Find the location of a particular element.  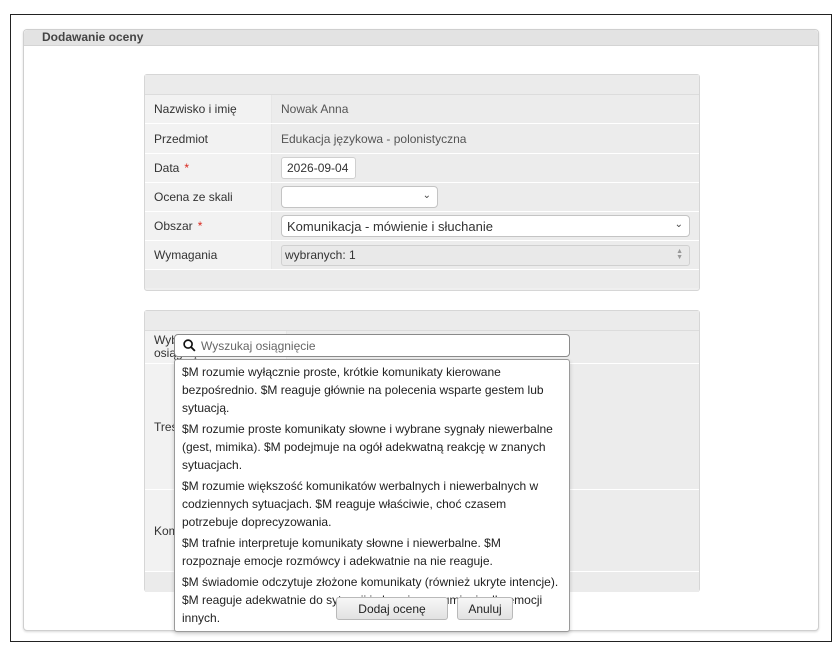

scale-label: Ocena ze skali is located at coordinates (208, 197).